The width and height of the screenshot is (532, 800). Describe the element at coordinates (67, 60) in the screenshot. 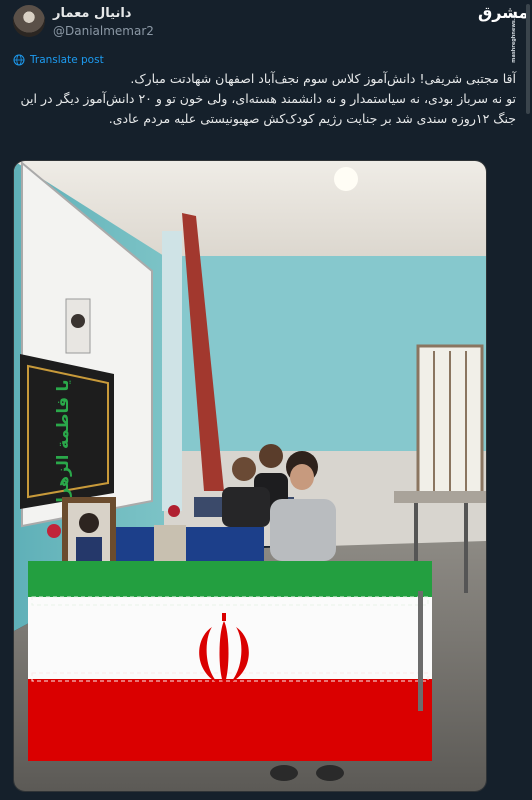

I see `translate-label: Translate post` at that location.